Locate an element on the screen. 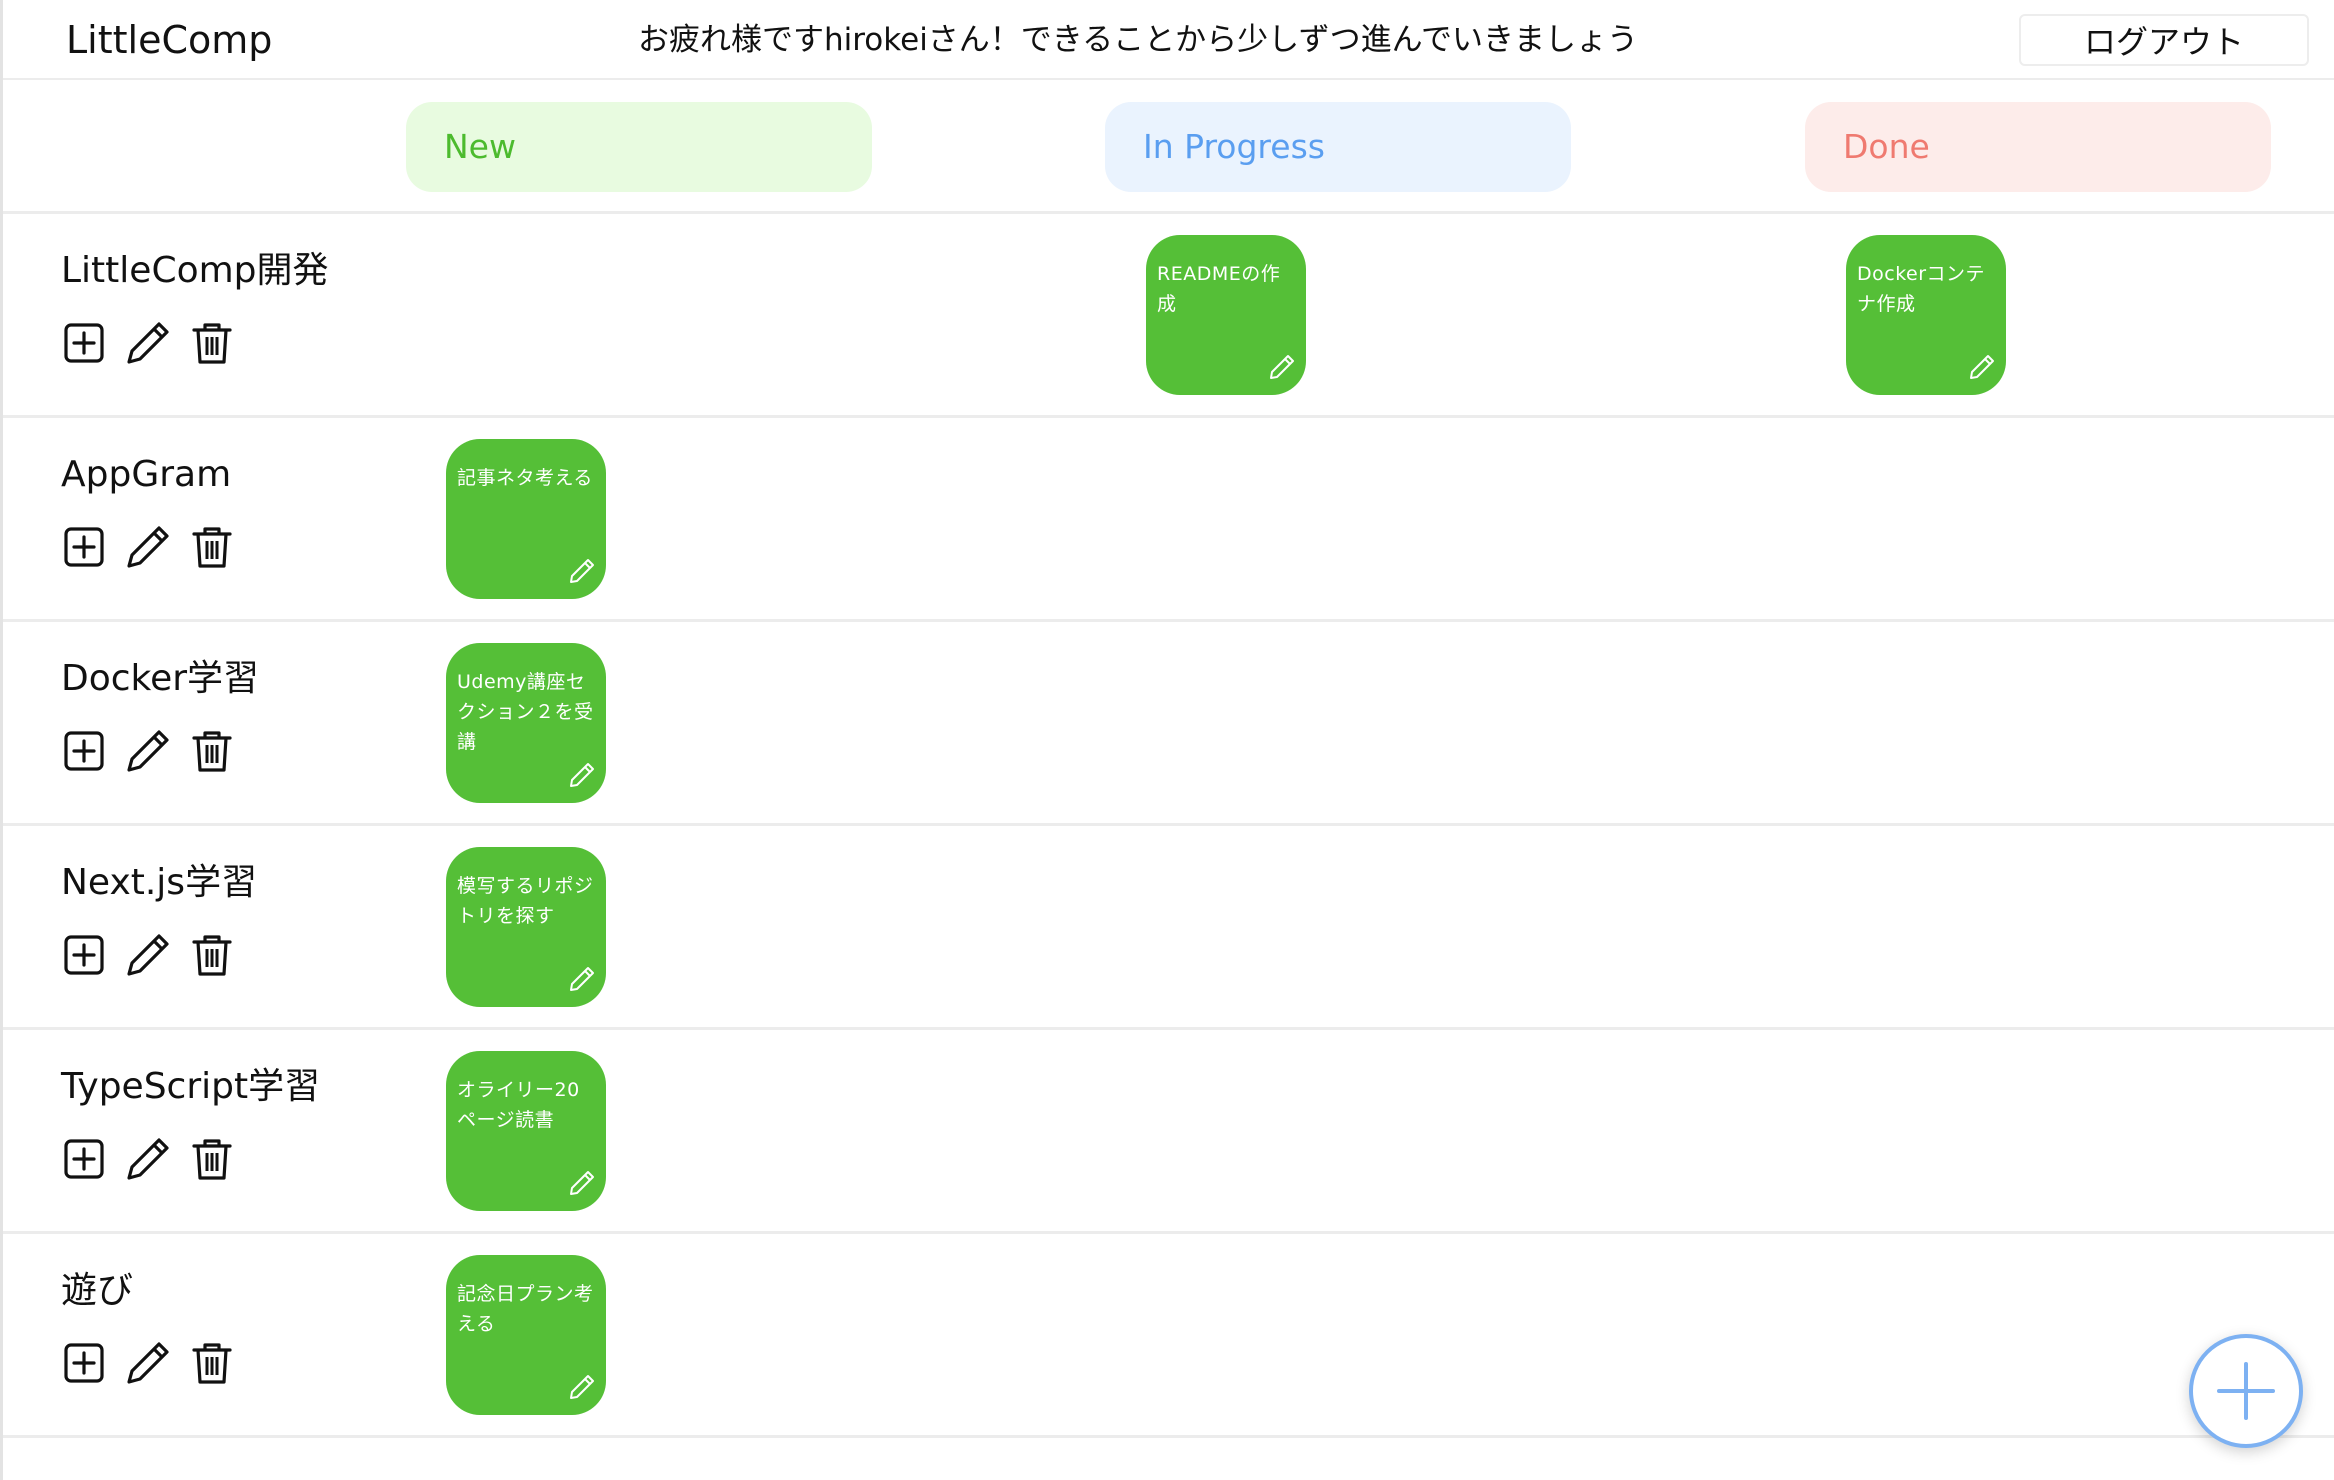  task-card-title: 模写するリポジトリを探す is located at coordinates (525, 901).